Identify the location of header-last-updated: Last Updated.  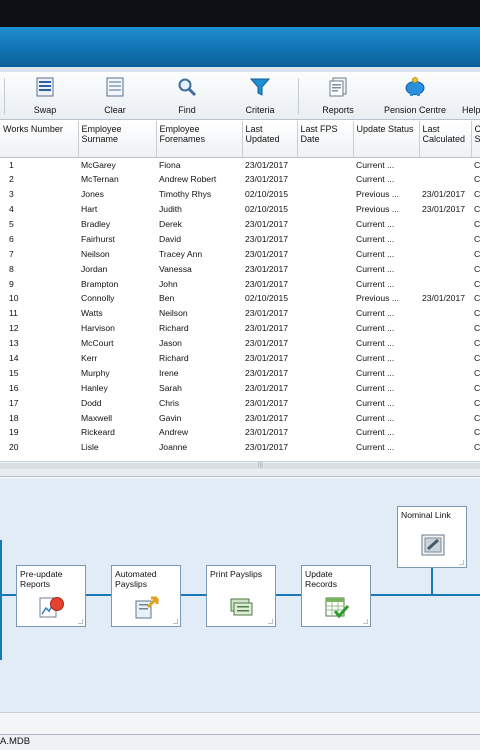
(270, 139).